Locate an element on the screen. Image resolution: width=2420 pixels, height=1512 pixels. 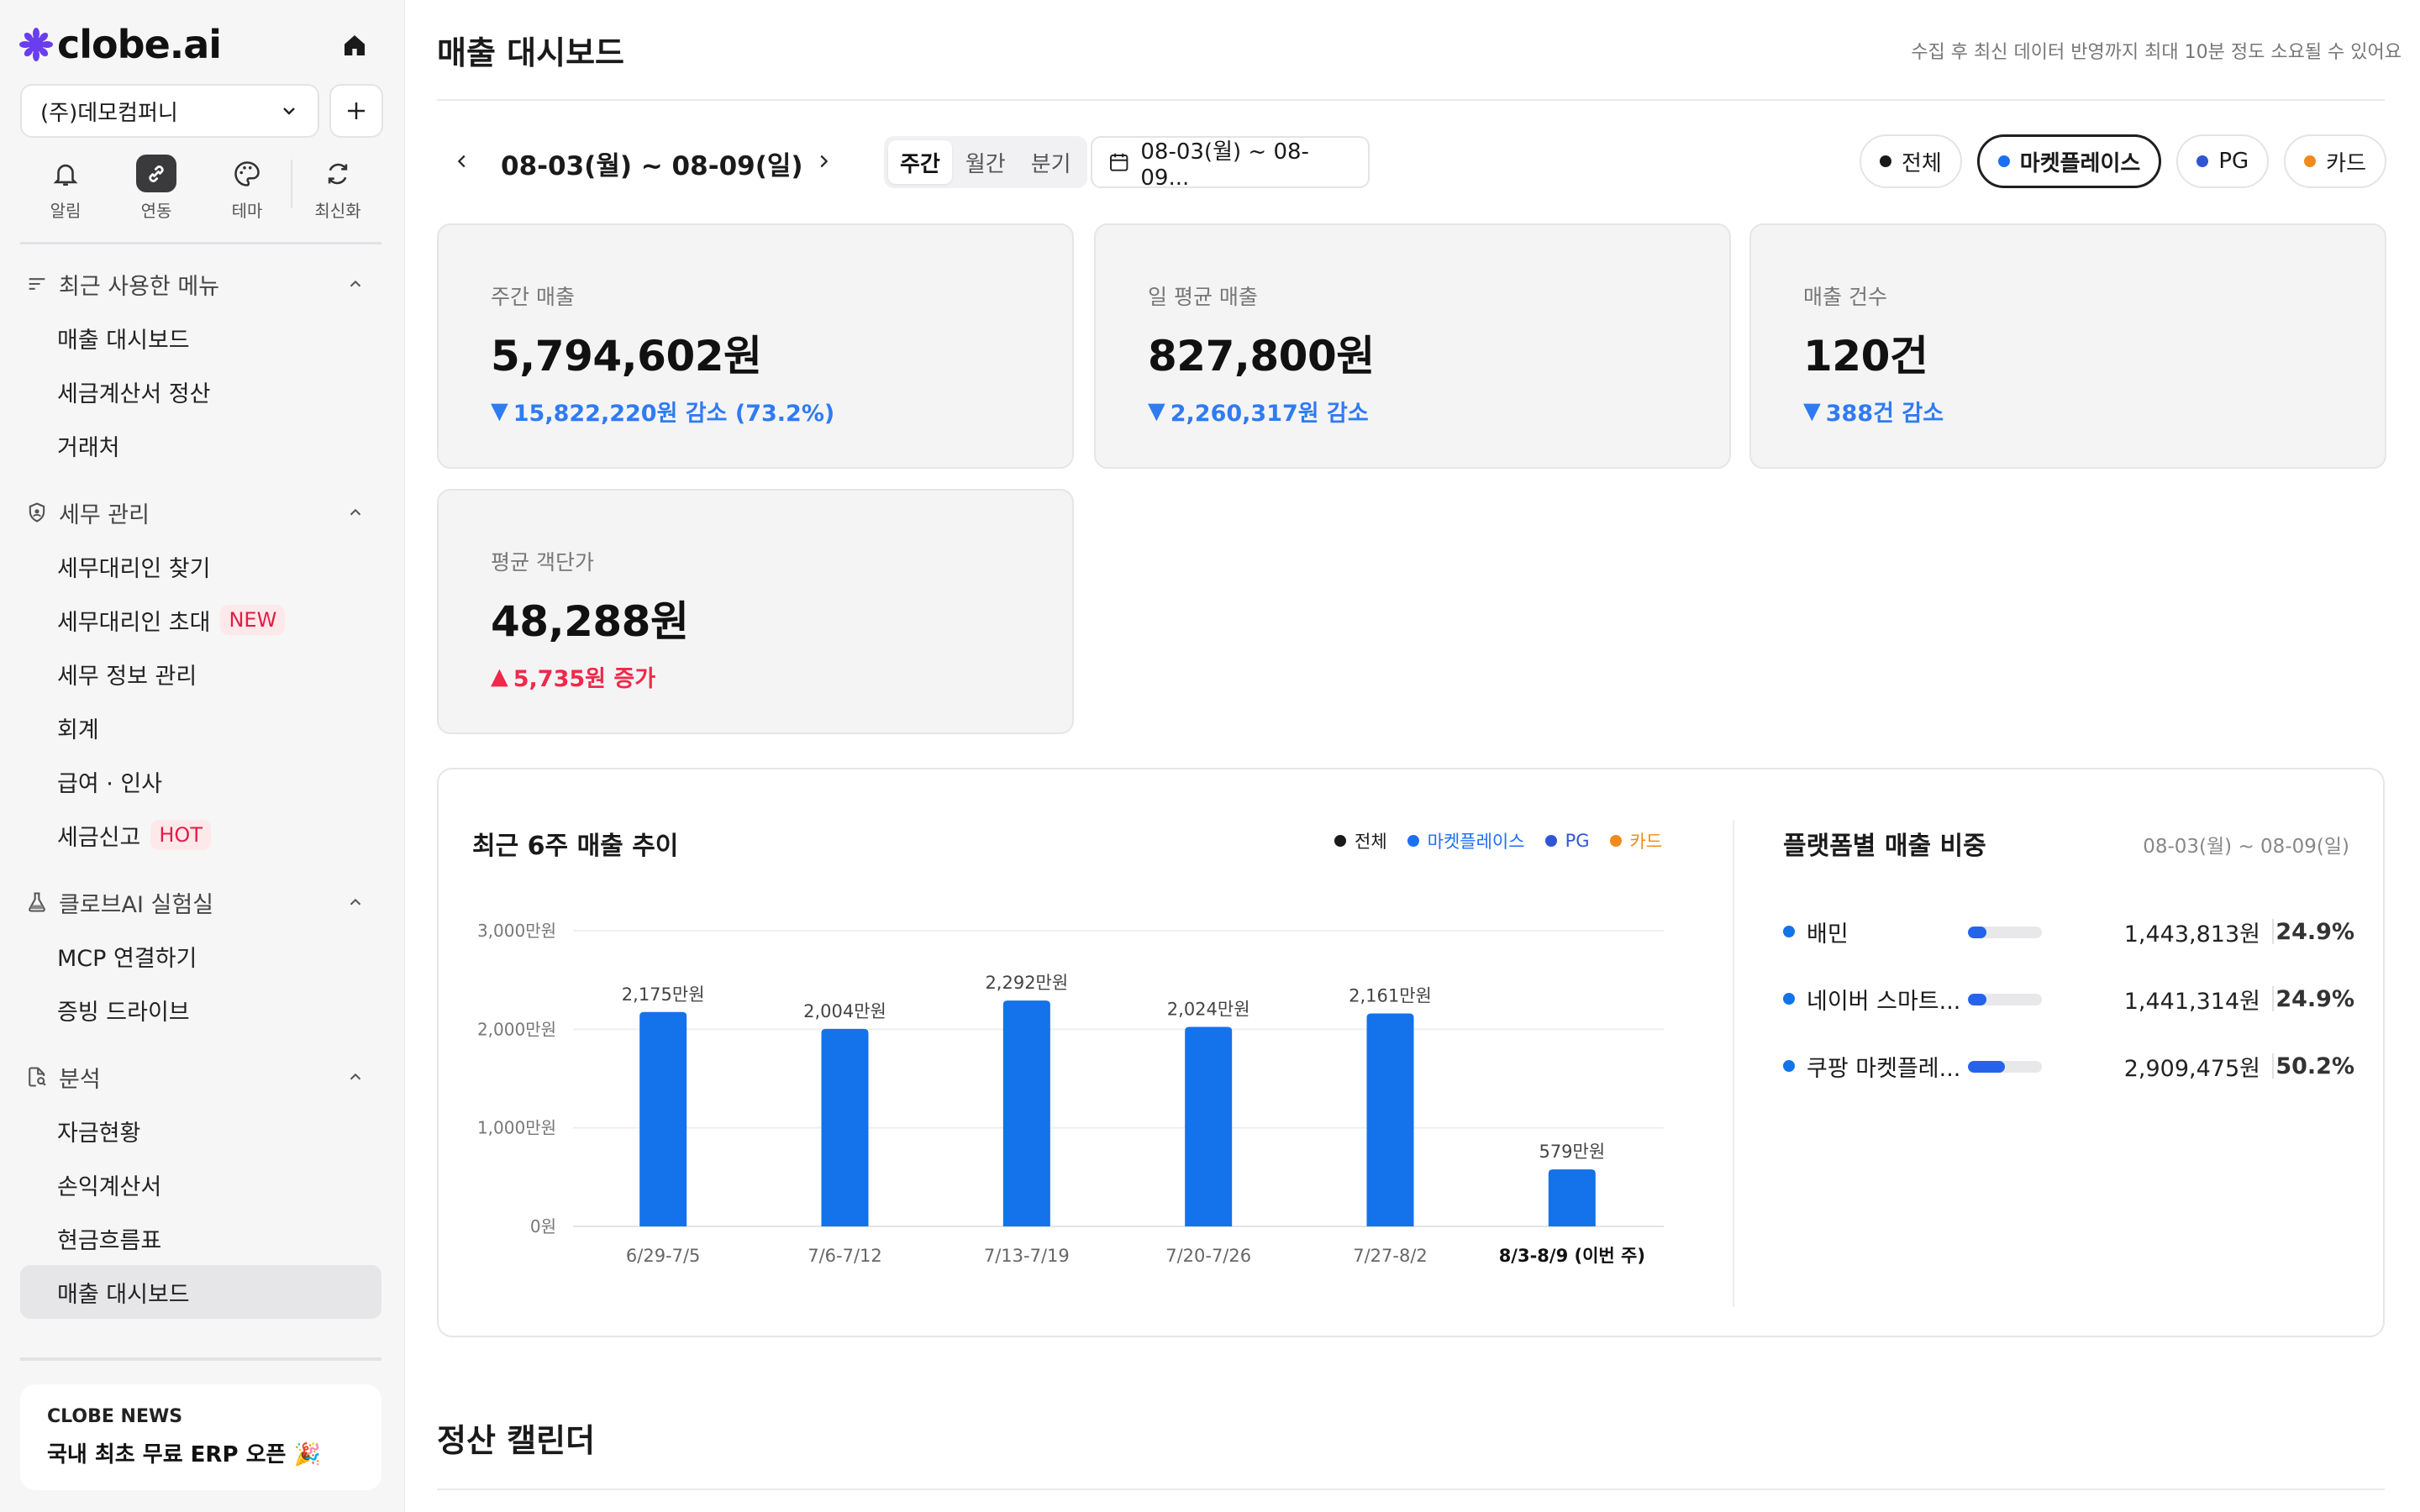
triangle-up-icon: ▲ is located at coordinates (499, 677).